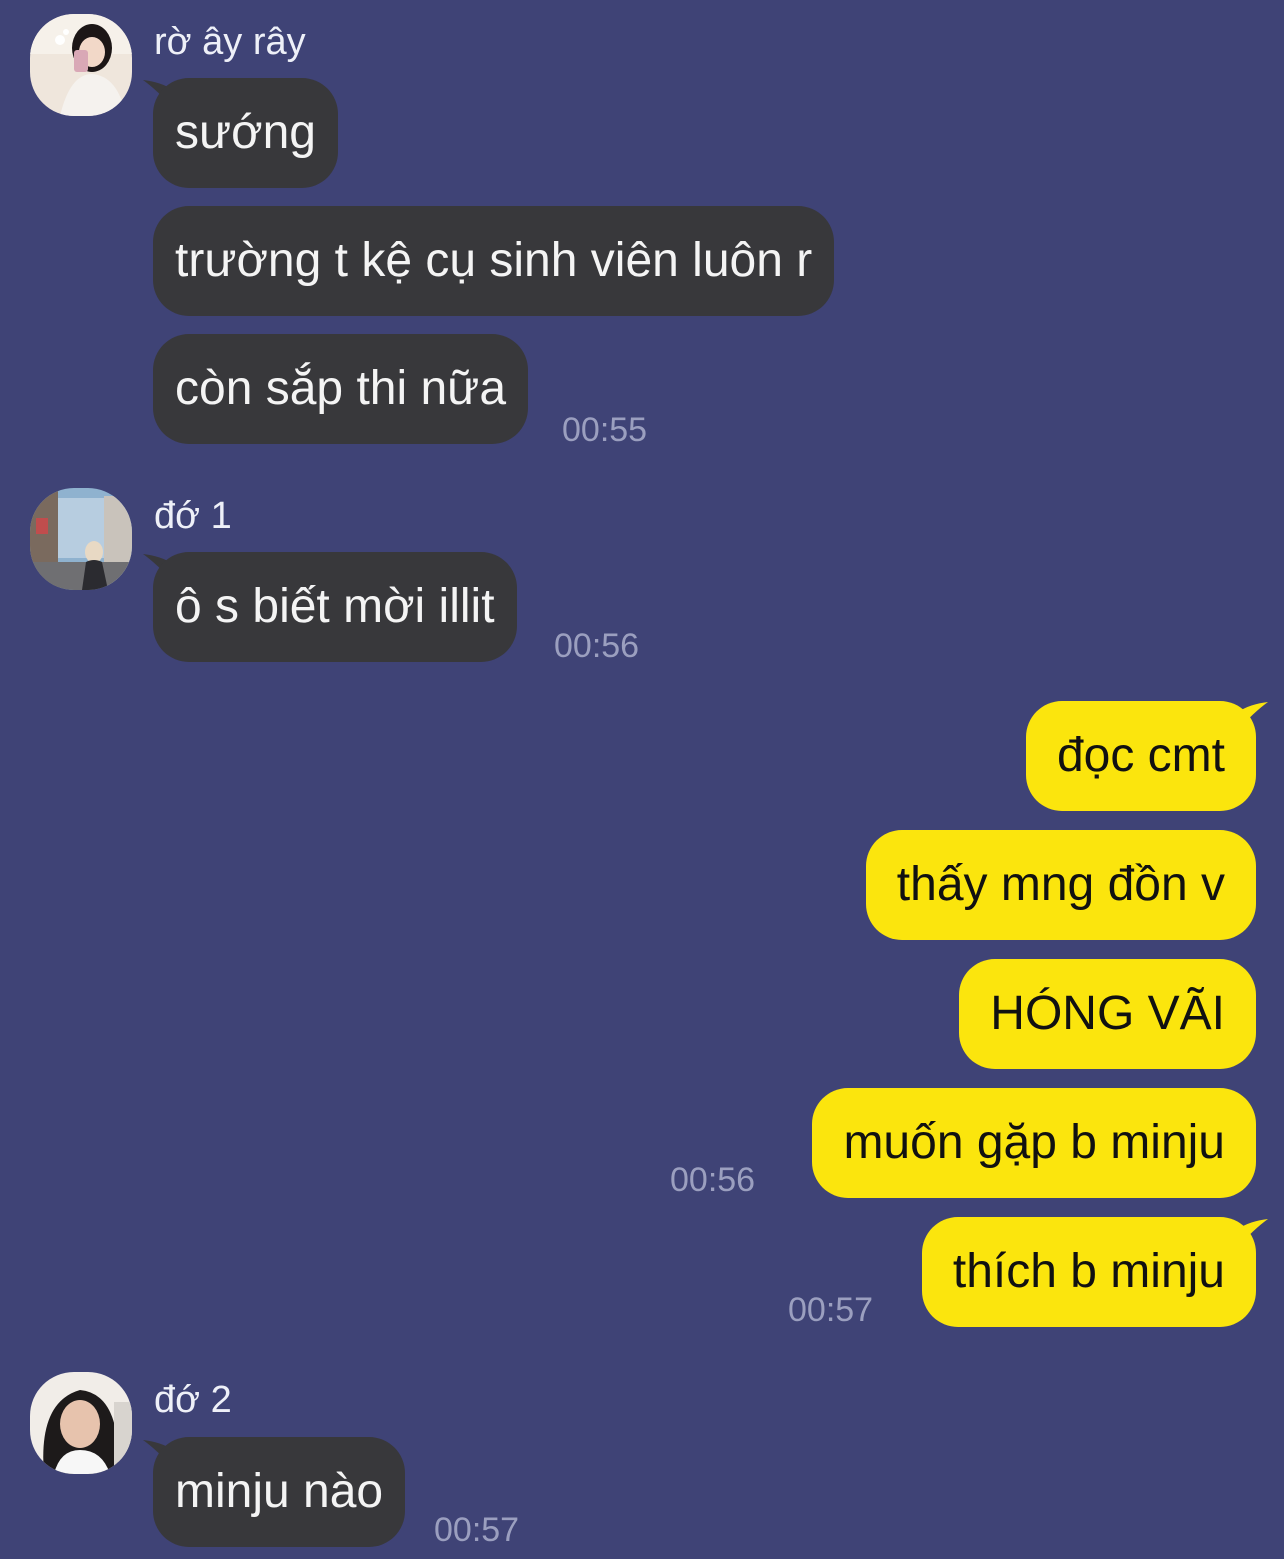 The height and width of the screenshot is (1559, 1284). I want to click on message-bubble: đọc cmt, so click(1140, 756).